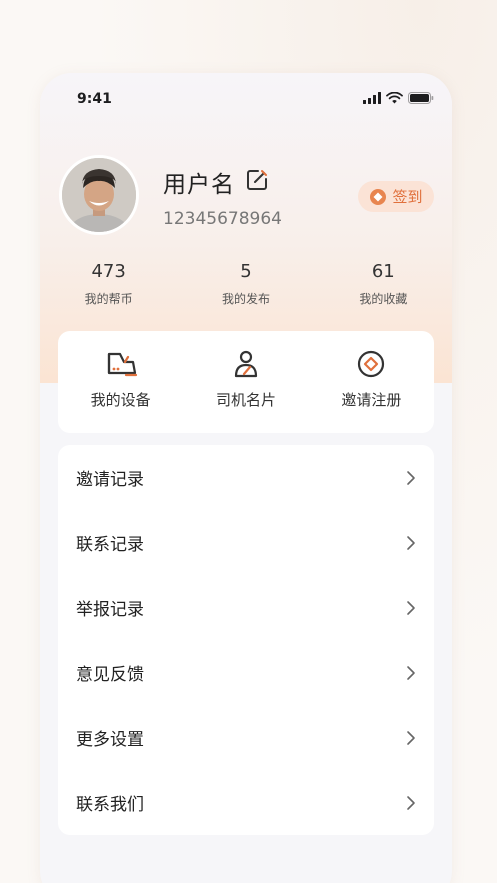  Describe the element at coordinates (371, 400) in the screenshot. I see `quick-action-label: 邀请注册` at that location.